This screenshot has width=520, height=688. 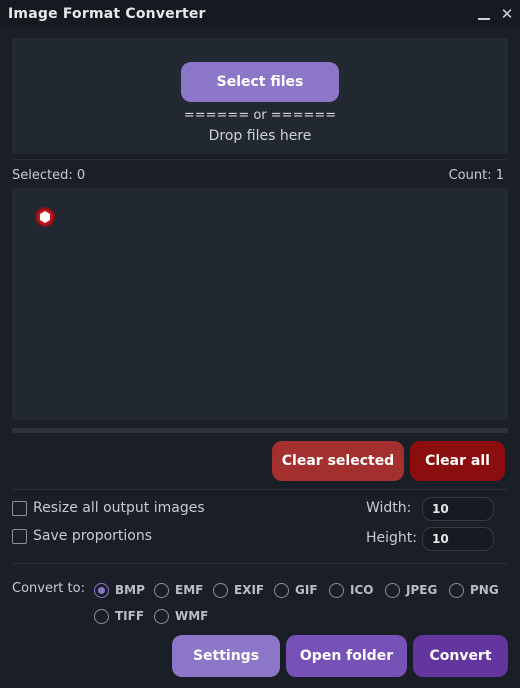 I want to click on height-label: Height:, so click(x=391, y=538).